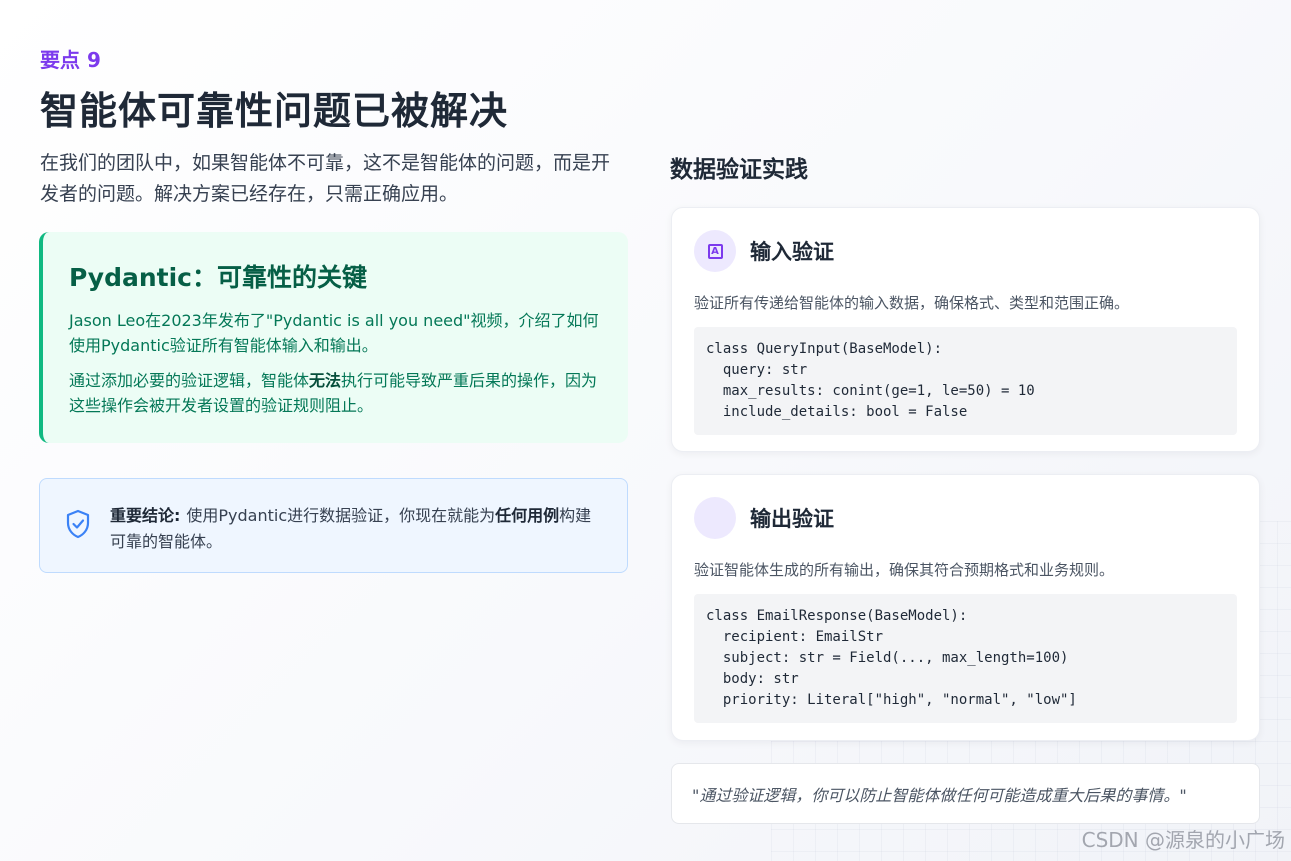 This screenshot has height=861, width=1291. Describe the element at coordinates (792, 519) in the screenshot. I see `card-title: 输出验证` at that location.